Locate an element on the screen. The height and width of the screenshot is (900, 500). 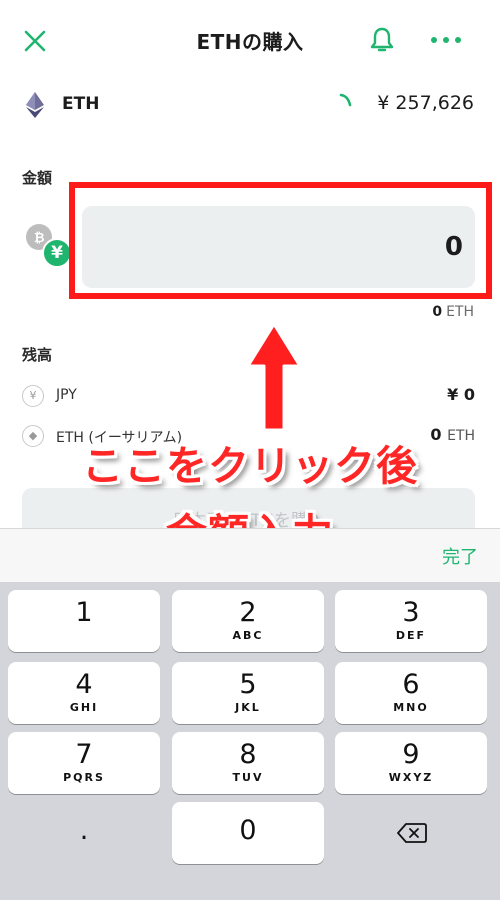
price-value: ¥ 257,626 is located at coordinates (425, 103).